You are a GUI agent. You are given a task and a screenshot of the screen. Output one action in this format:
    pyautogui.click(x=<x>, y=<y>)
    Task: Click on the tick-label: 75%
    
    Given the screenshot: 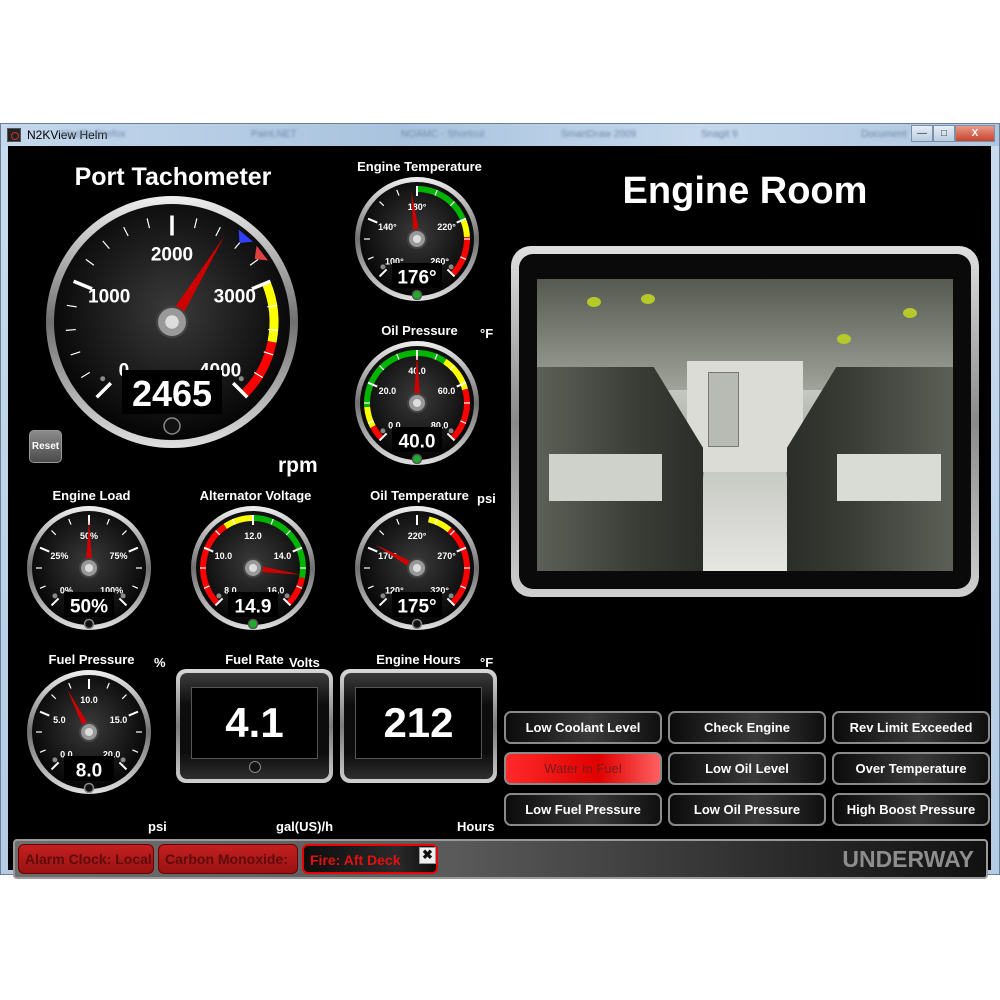 What is the action you would take?
    pyautogui.click(x=119, y=556)
    